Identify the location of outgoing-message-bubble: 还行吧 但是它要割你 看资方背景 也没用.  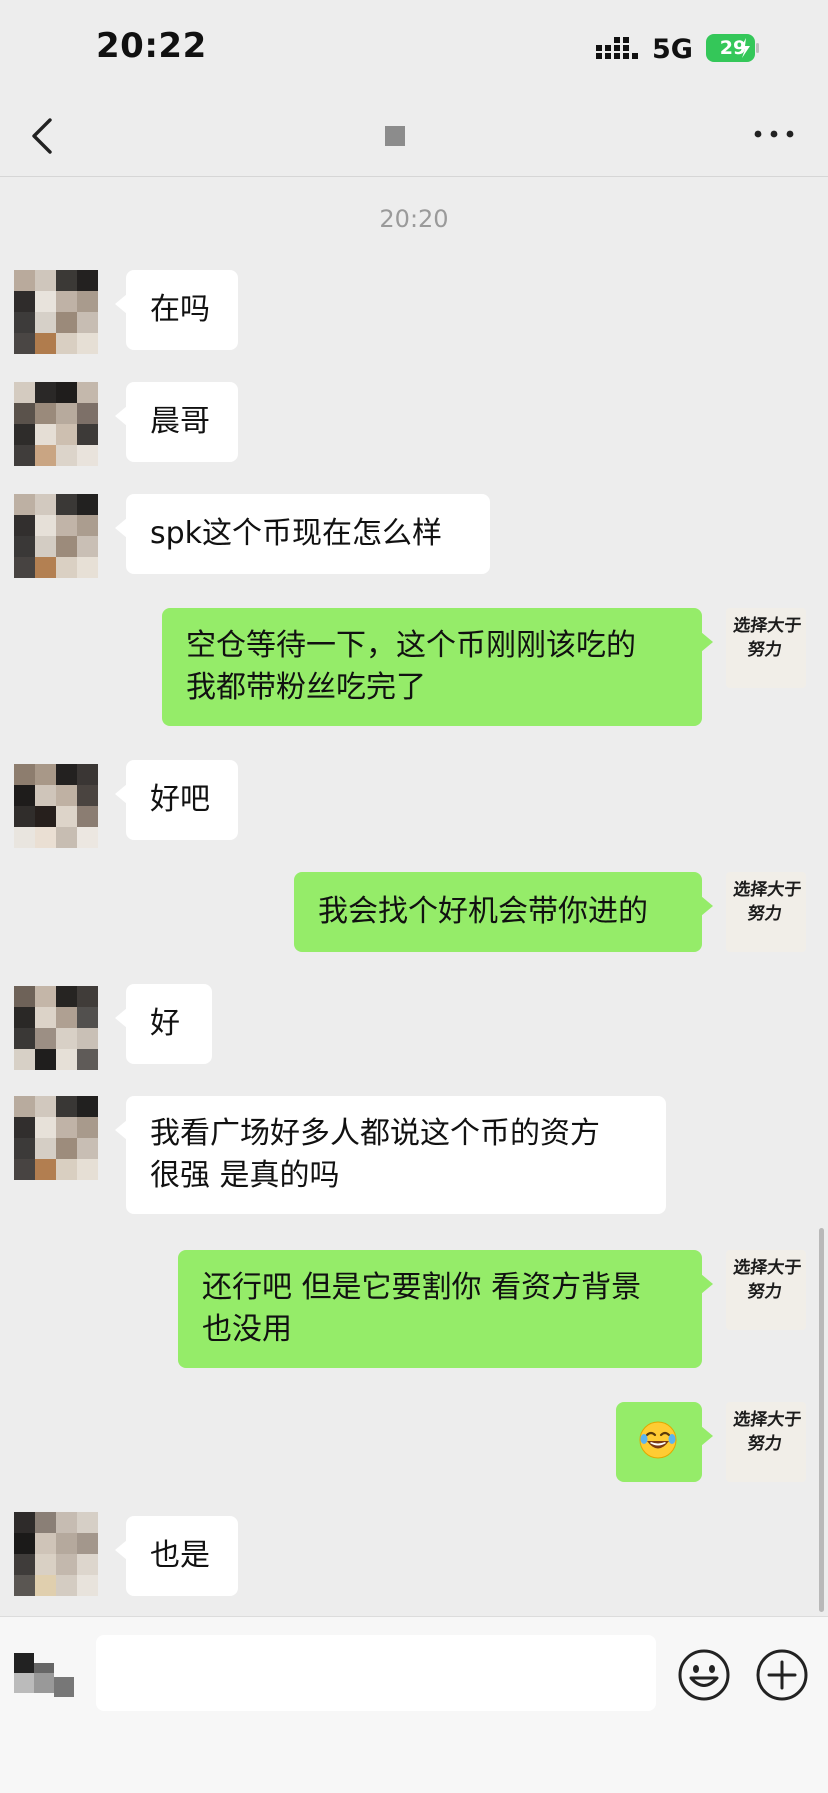
(445, 1309).